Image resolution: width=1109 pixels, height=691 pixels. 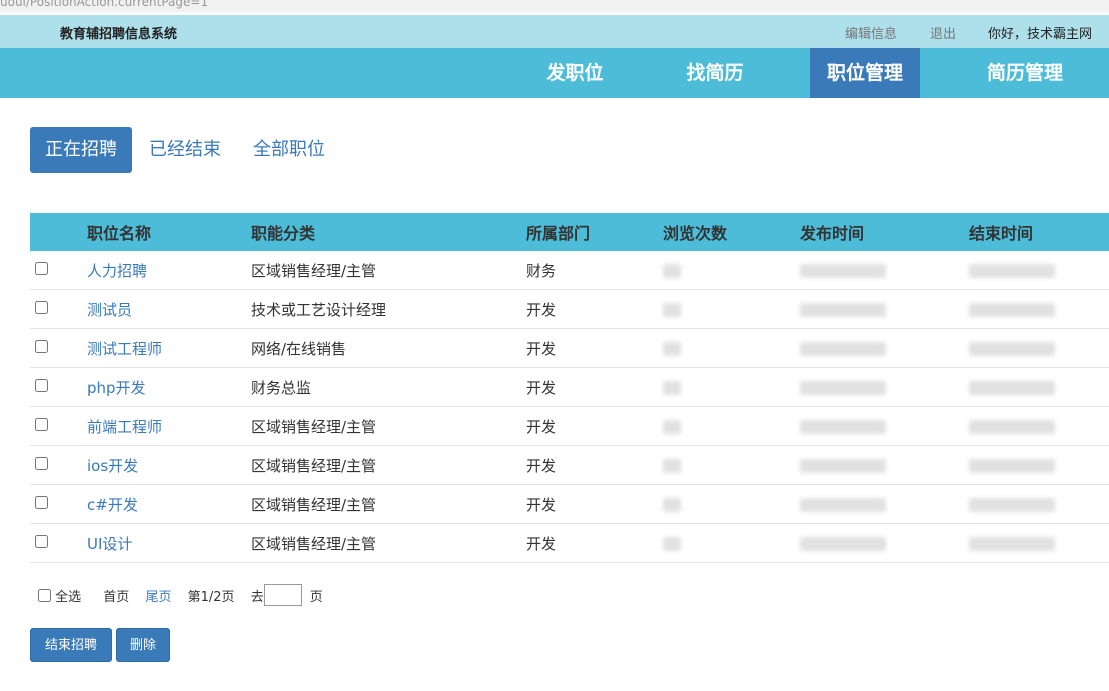 I want to click on main-nav: 发职位 找简历 职位管理 简历管理, so click(x=554, y=73).